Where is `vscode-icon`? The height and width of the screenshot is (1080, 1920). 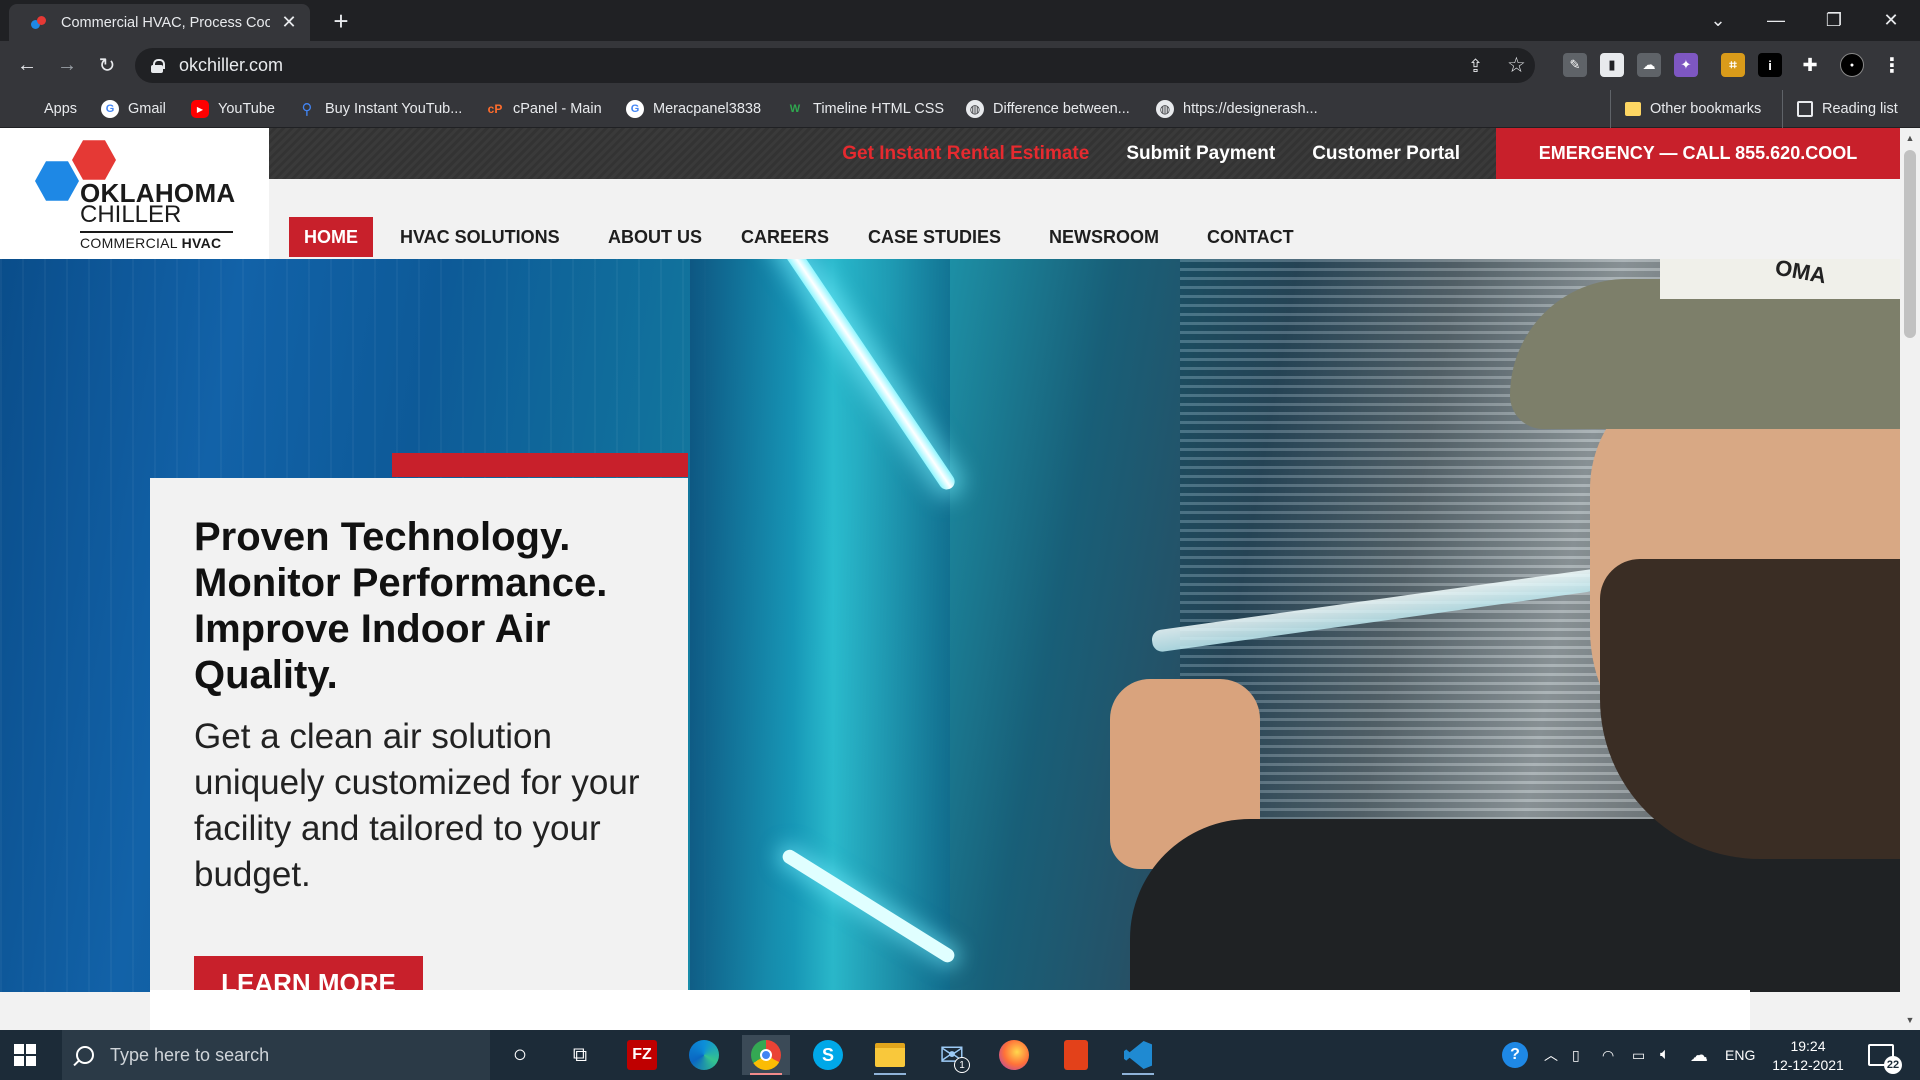
vscode-icon is located at coordinates (1138, 1055).